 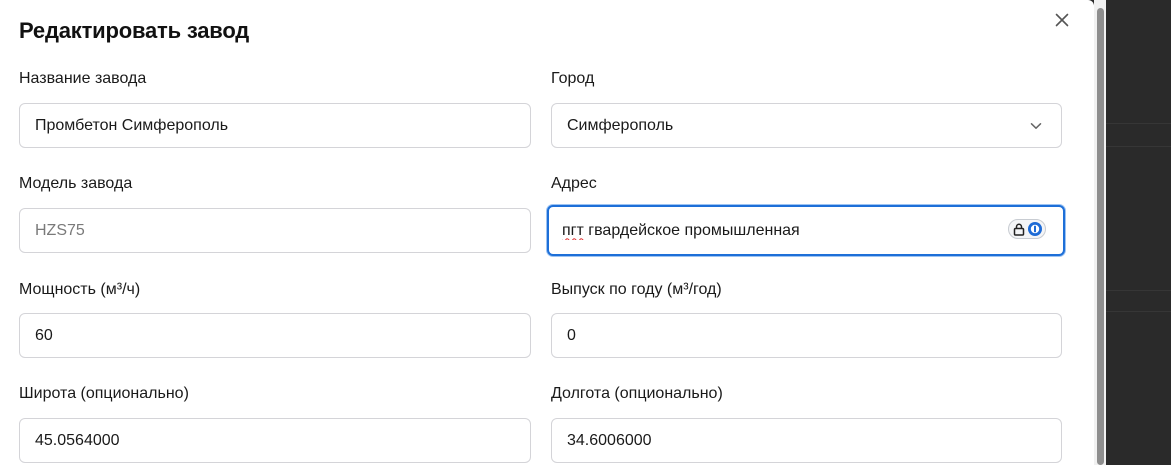 I want to click on chevron-down-icon, so click(x=1036, y=126).